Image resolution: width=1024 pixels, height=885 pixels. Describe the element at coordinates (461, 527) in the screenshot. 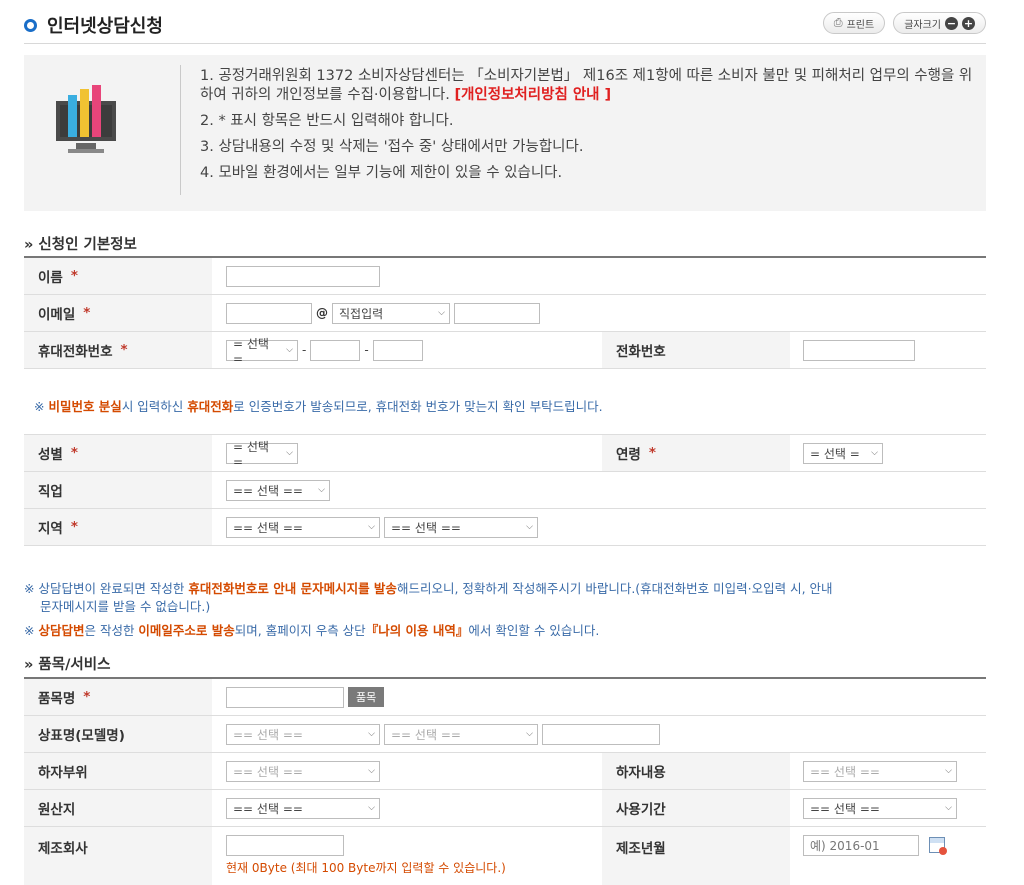

I see `region-district-select: == 선택 == ⌵` at that location.